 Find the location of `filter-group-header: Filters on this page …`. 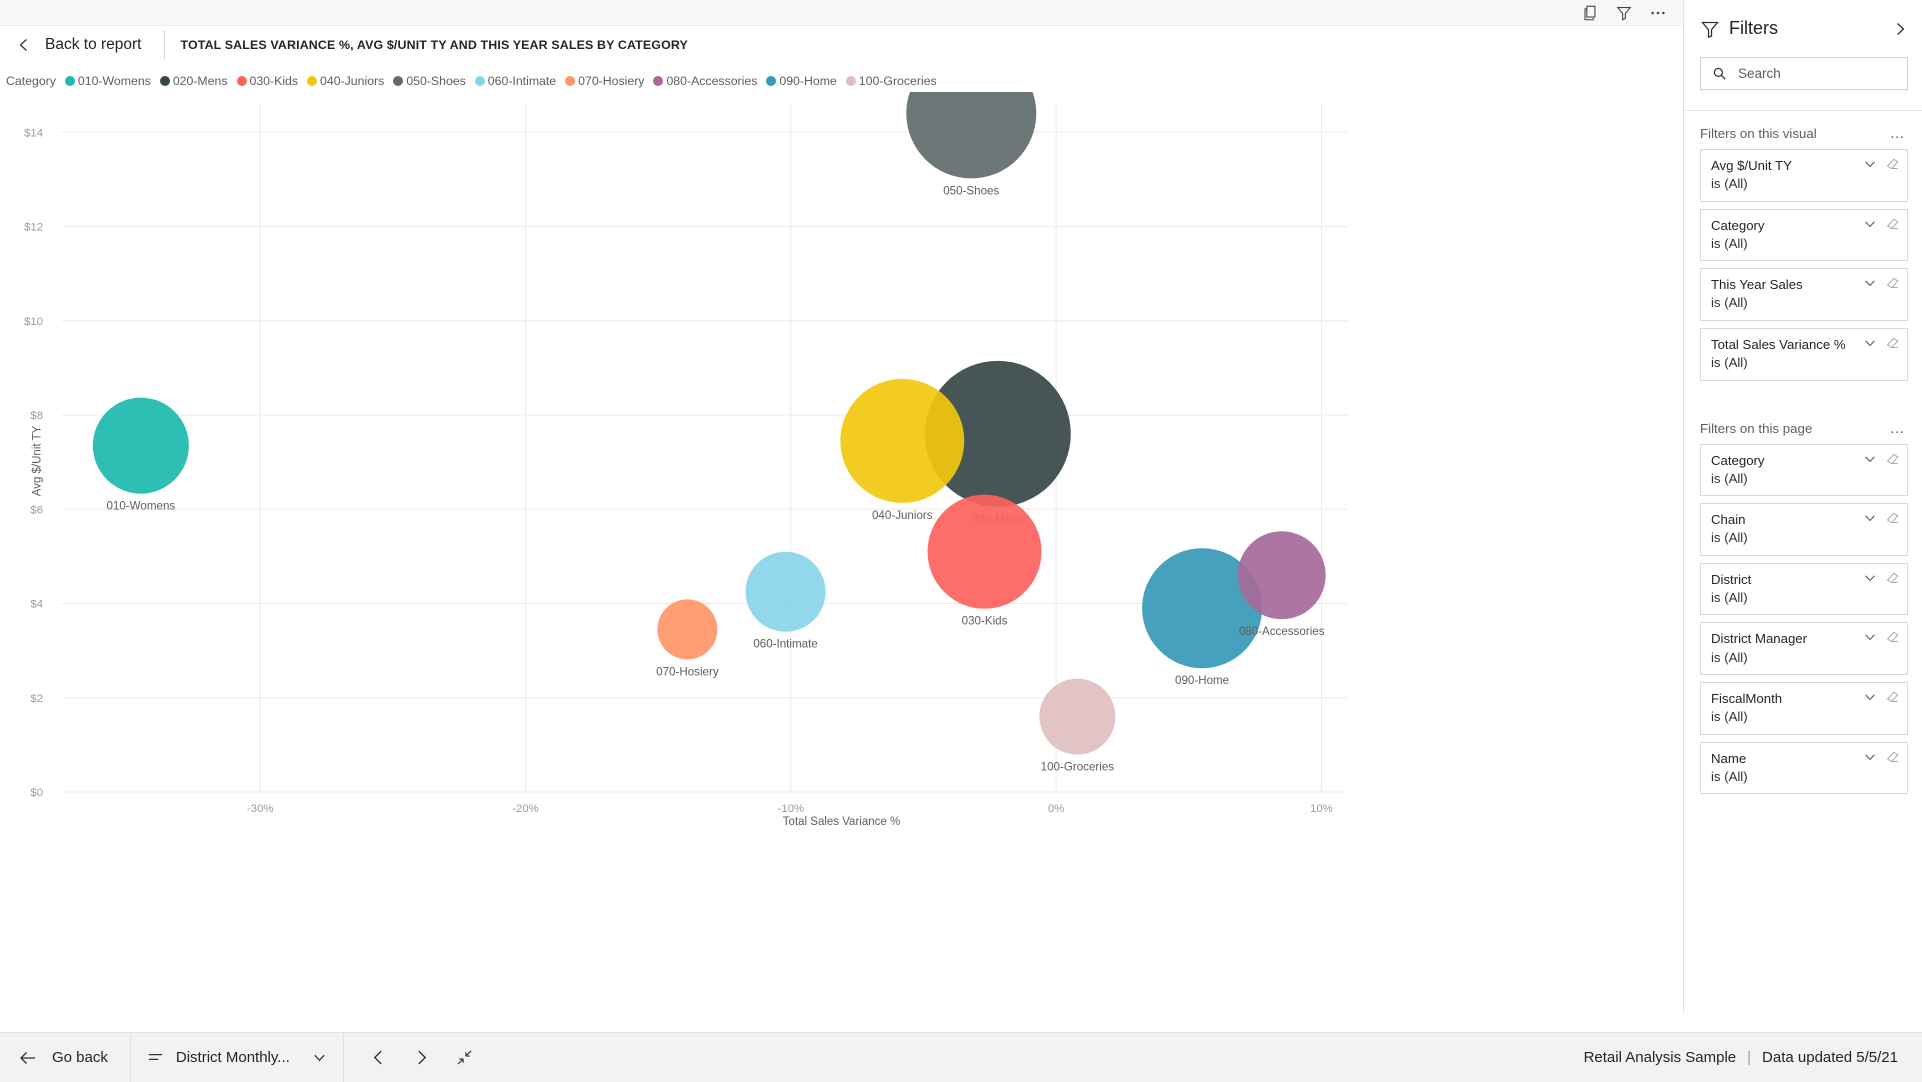

filter-group-header: Filters on this page … is located at coordinates (1803, 425).